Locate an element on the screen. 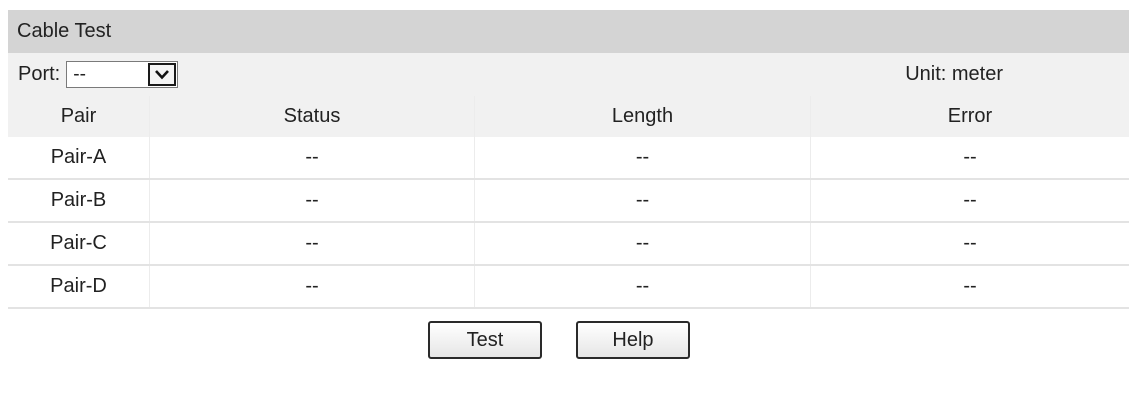  column-header-length: Length is located at coordinates (642, 116).